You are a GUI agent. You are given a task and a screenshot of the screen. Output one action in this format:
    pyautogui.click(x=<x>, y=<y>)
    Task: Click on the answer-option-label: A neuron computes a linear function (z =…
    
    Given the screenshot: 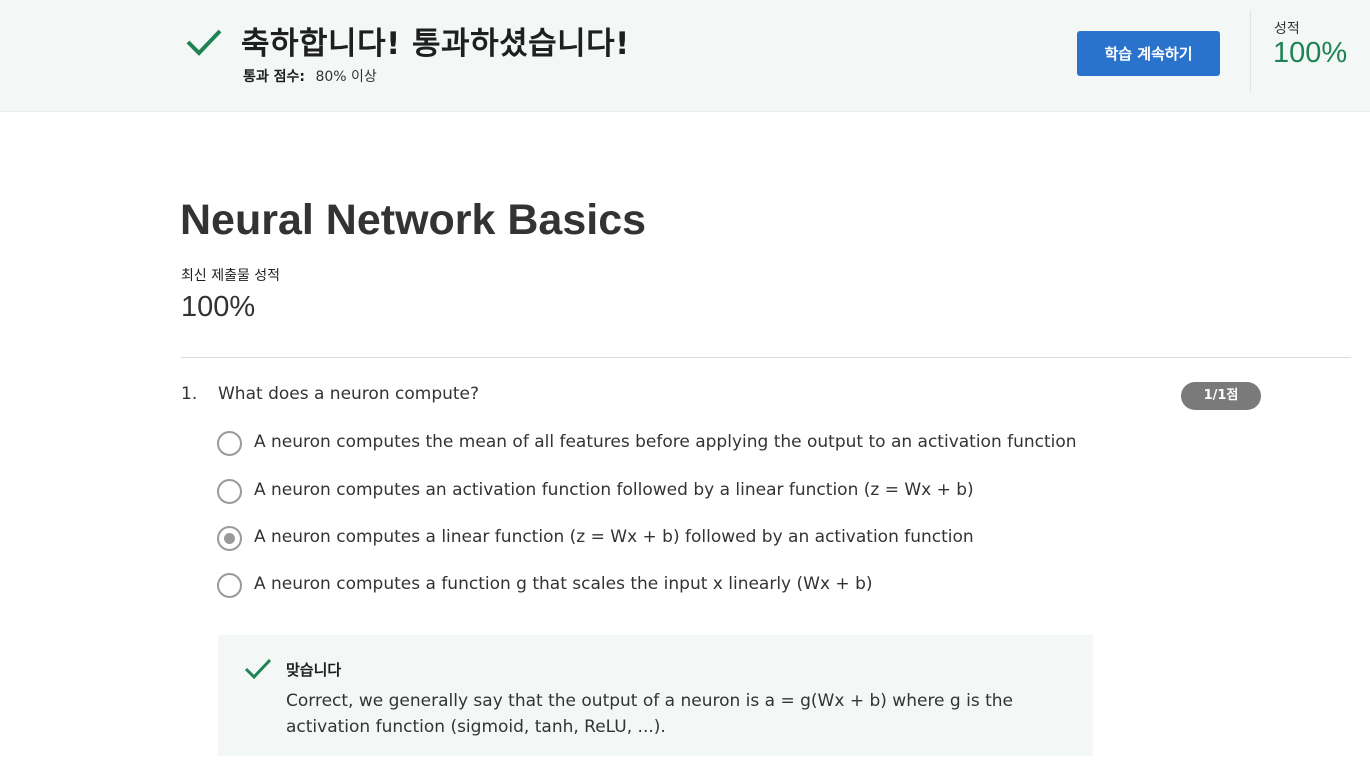 What is the action you would take?
    pyautogui.click(x=614, y=537)
    